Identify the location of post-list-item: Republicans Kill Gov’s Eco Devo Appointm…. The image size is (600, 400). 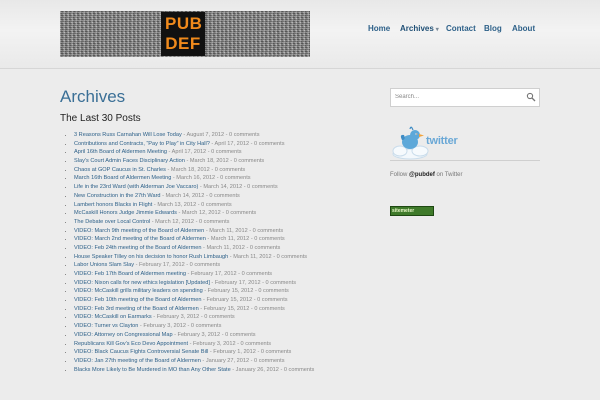
(224, 344).